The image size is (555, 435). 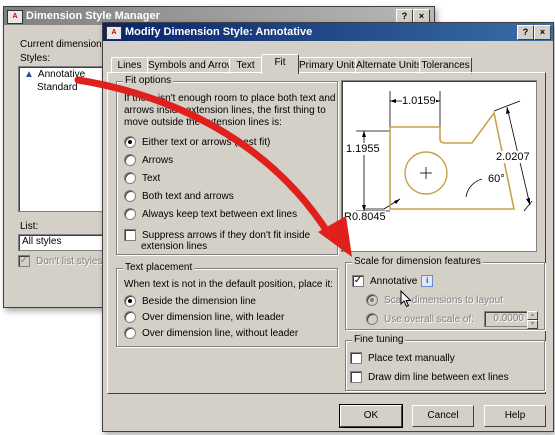 I want to click on annotative-triangle-icon: ▲, so click(x=29, y=74).